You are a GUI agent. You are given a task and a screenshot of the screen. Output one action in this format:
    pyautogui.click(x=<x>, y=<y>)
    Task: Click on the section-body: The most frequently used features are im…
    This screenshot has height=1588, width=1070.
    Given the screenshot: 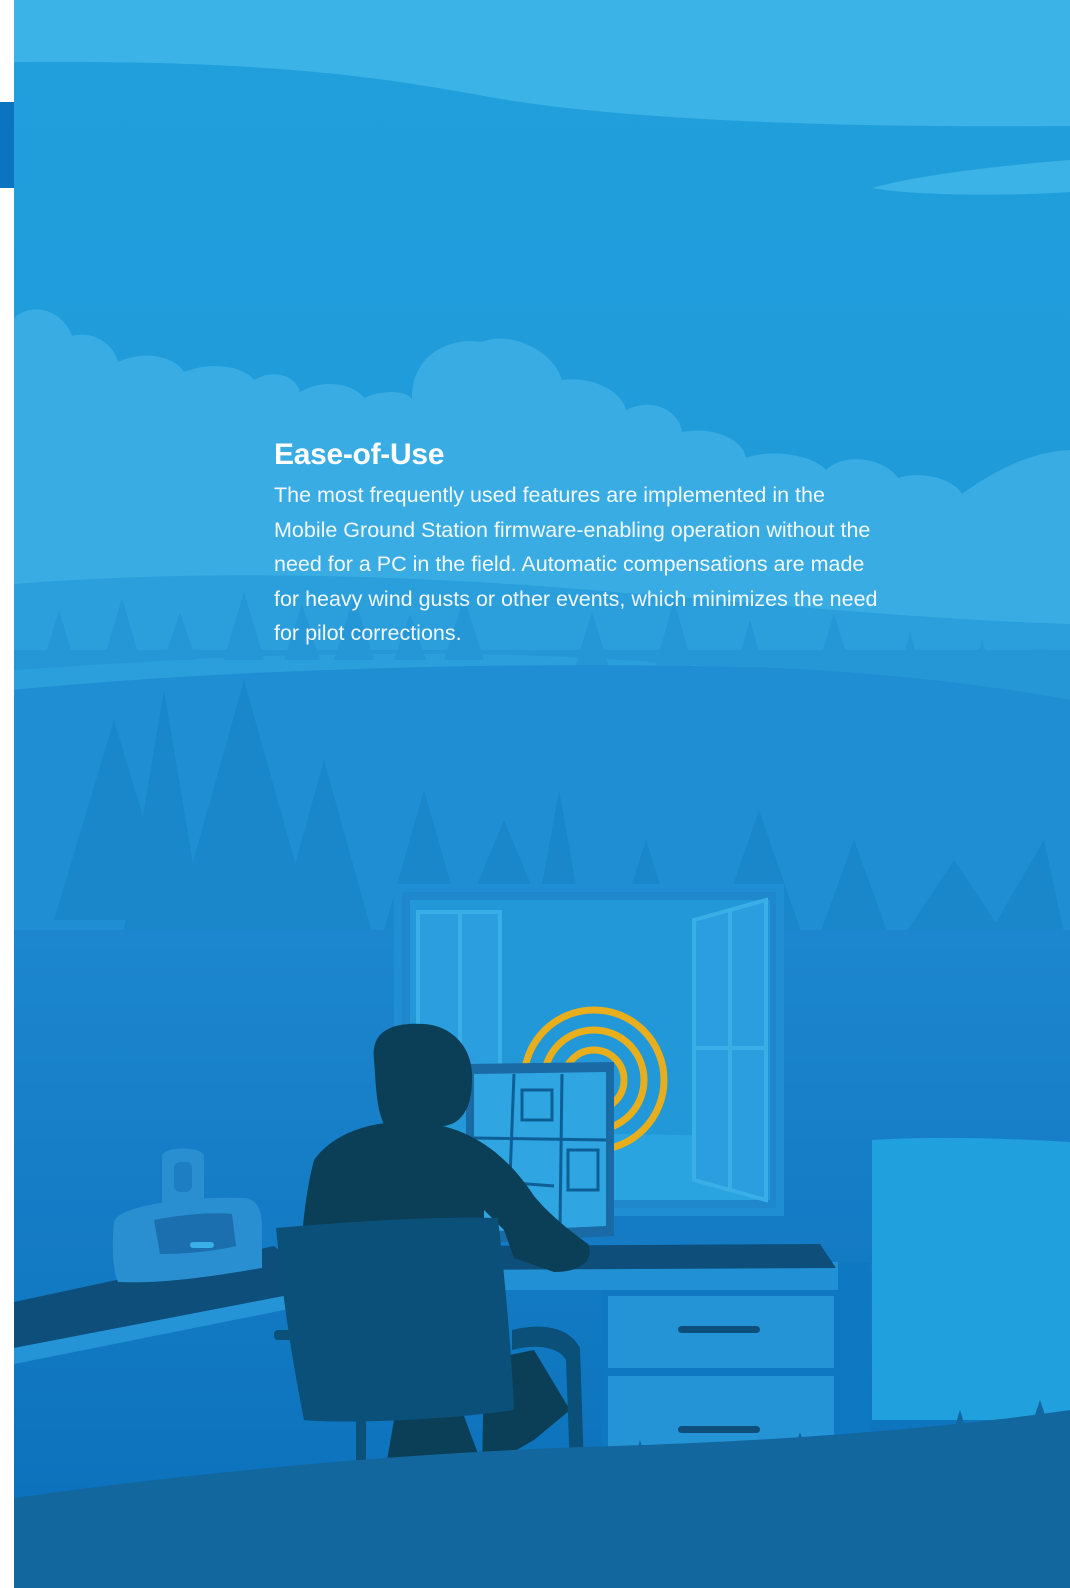 What is the action you would take?
    pyautogui.click(x=576, y=564)
    